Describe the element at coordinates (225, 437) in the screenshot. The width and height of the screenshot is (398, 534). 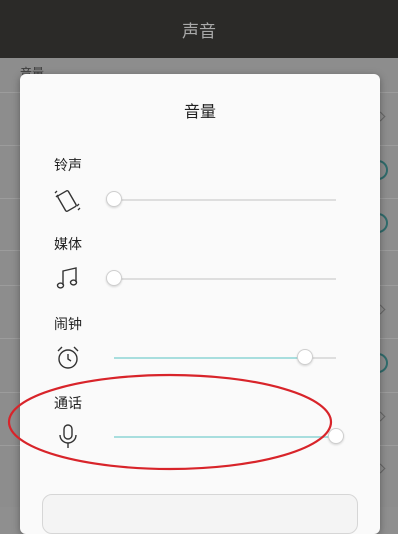
I see `call-slider-fill` at that location.